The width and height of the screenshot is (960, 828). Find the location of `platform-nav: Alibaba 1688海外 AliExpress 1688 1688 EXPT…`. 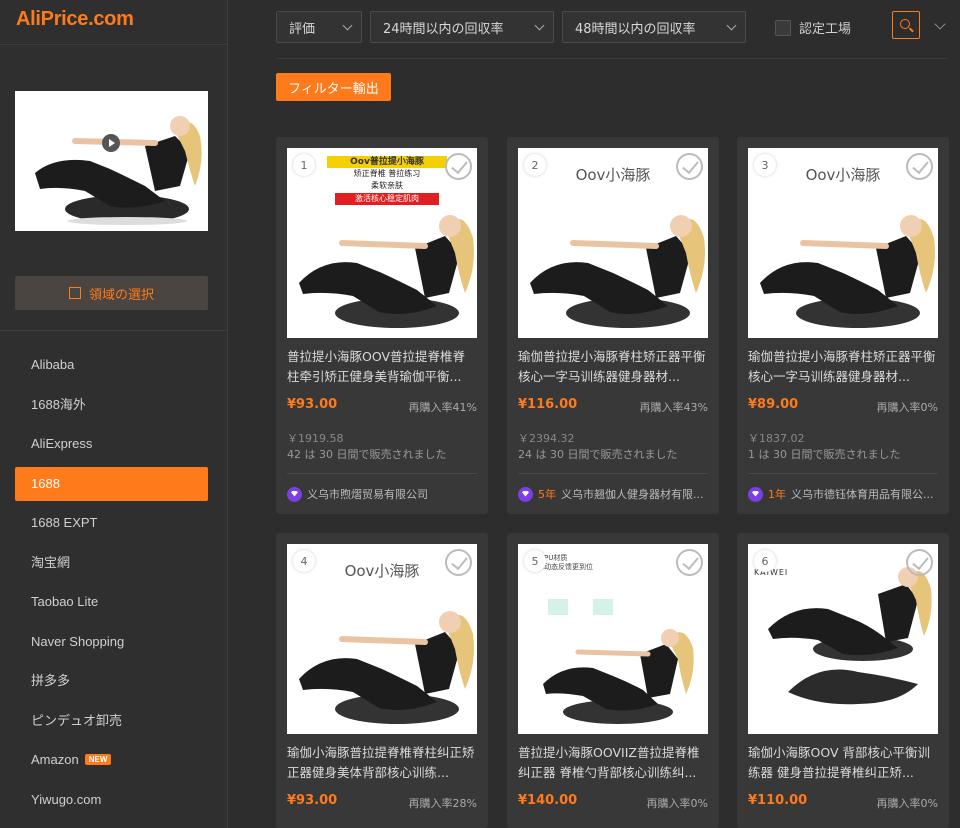

platform-nav: Alibaba 1688海外 AliExpress 1688 1688 EXPT… is located at coordinates (111, 585).